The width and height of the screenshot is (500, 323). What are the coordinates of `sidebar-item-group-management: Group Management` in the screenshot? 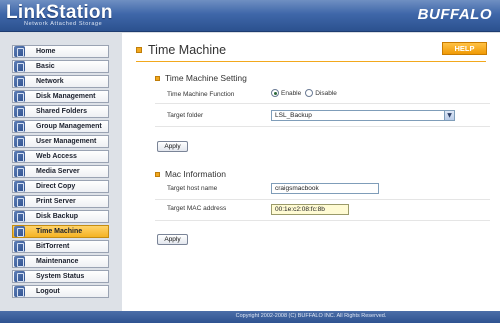 It's located at (60, 126).